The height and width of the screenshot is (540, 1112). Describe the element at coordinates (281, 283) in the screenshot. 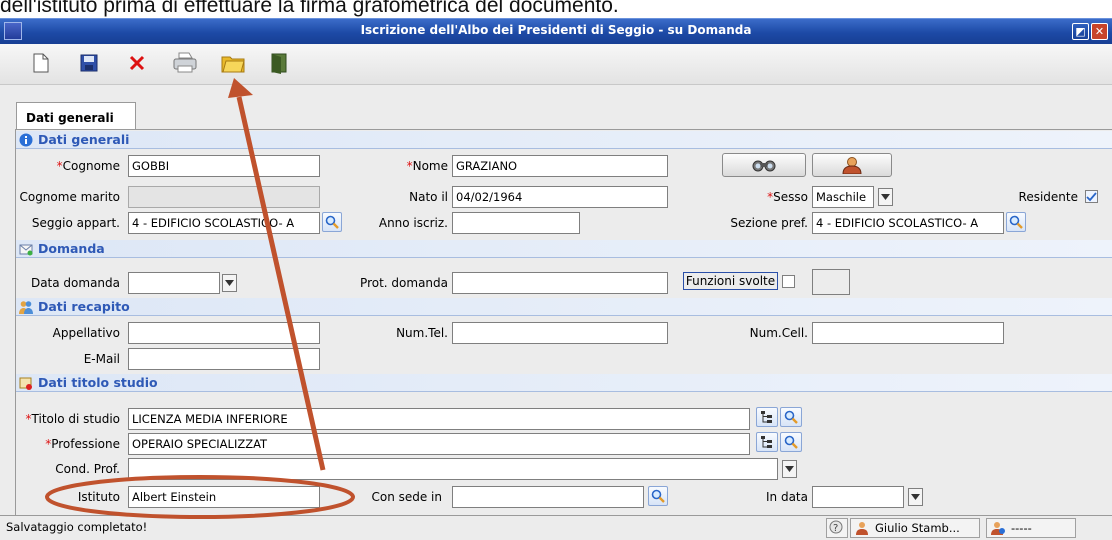

I see `pointer-arrow` at that location.